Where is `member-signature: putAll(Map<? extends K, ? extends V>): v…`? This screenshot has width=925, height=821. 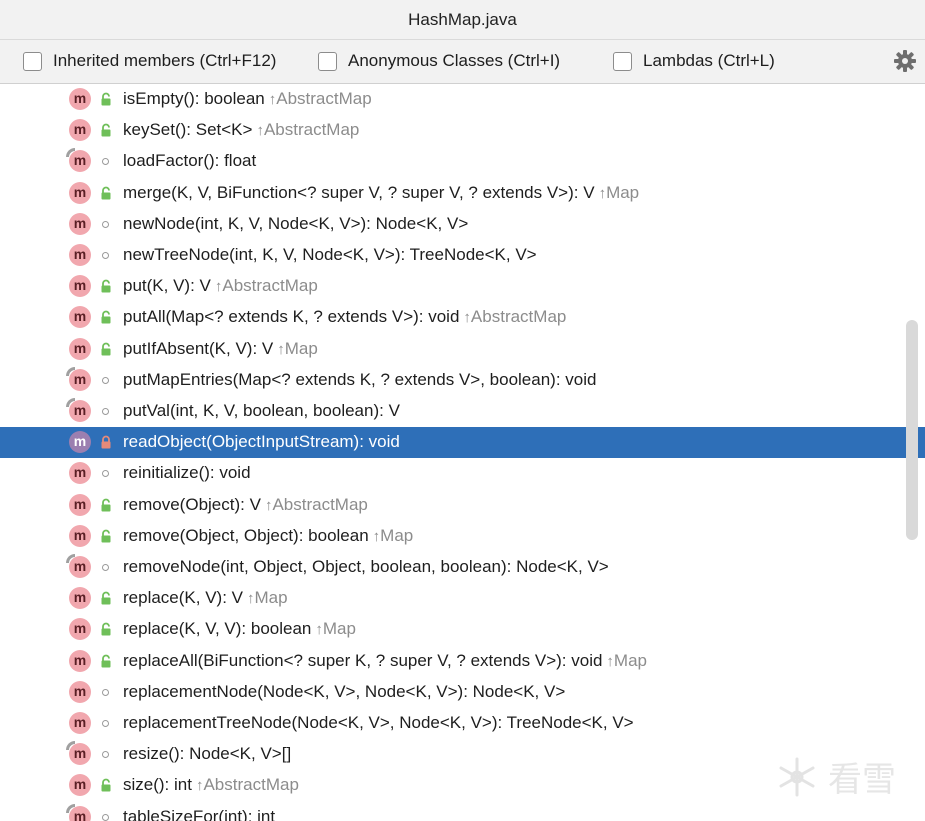 member-signature: putAll(Map<? extends K, ? extends V>): v… is located at coordinates (344, 317).